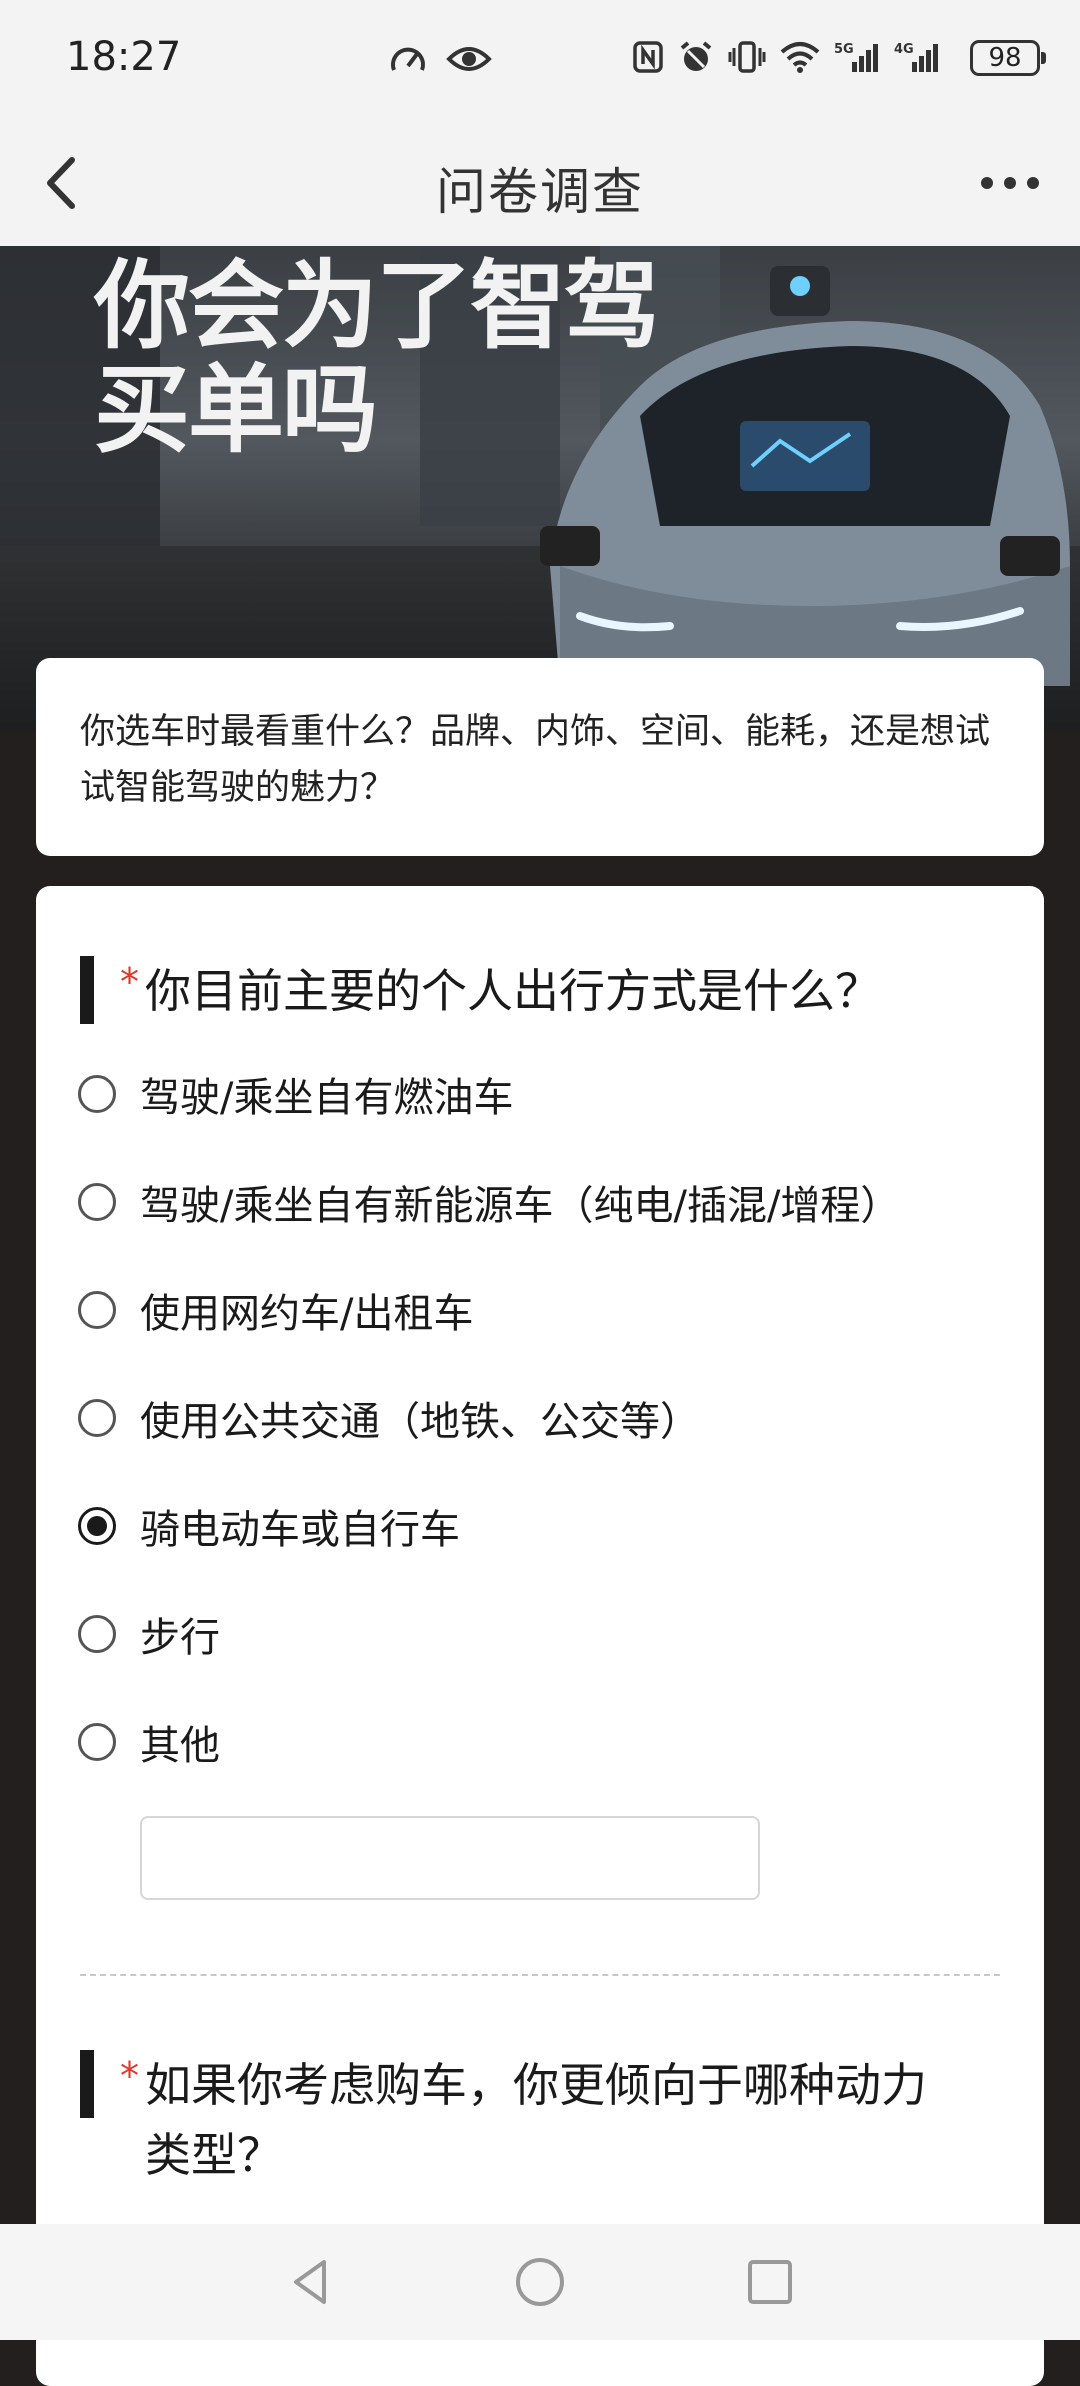  I want to click on status-right-icons: 5G 4G, so click(786, 57).